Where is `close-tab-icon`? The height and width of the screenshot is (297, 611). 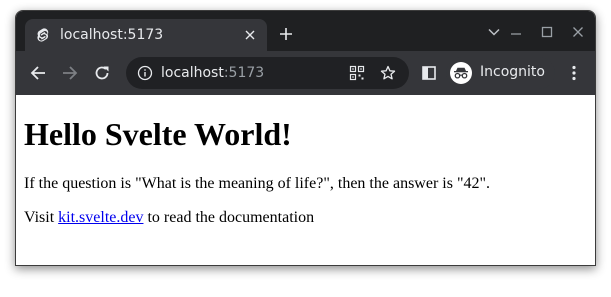
close-tab-icon is located at coordinates (250, 35).